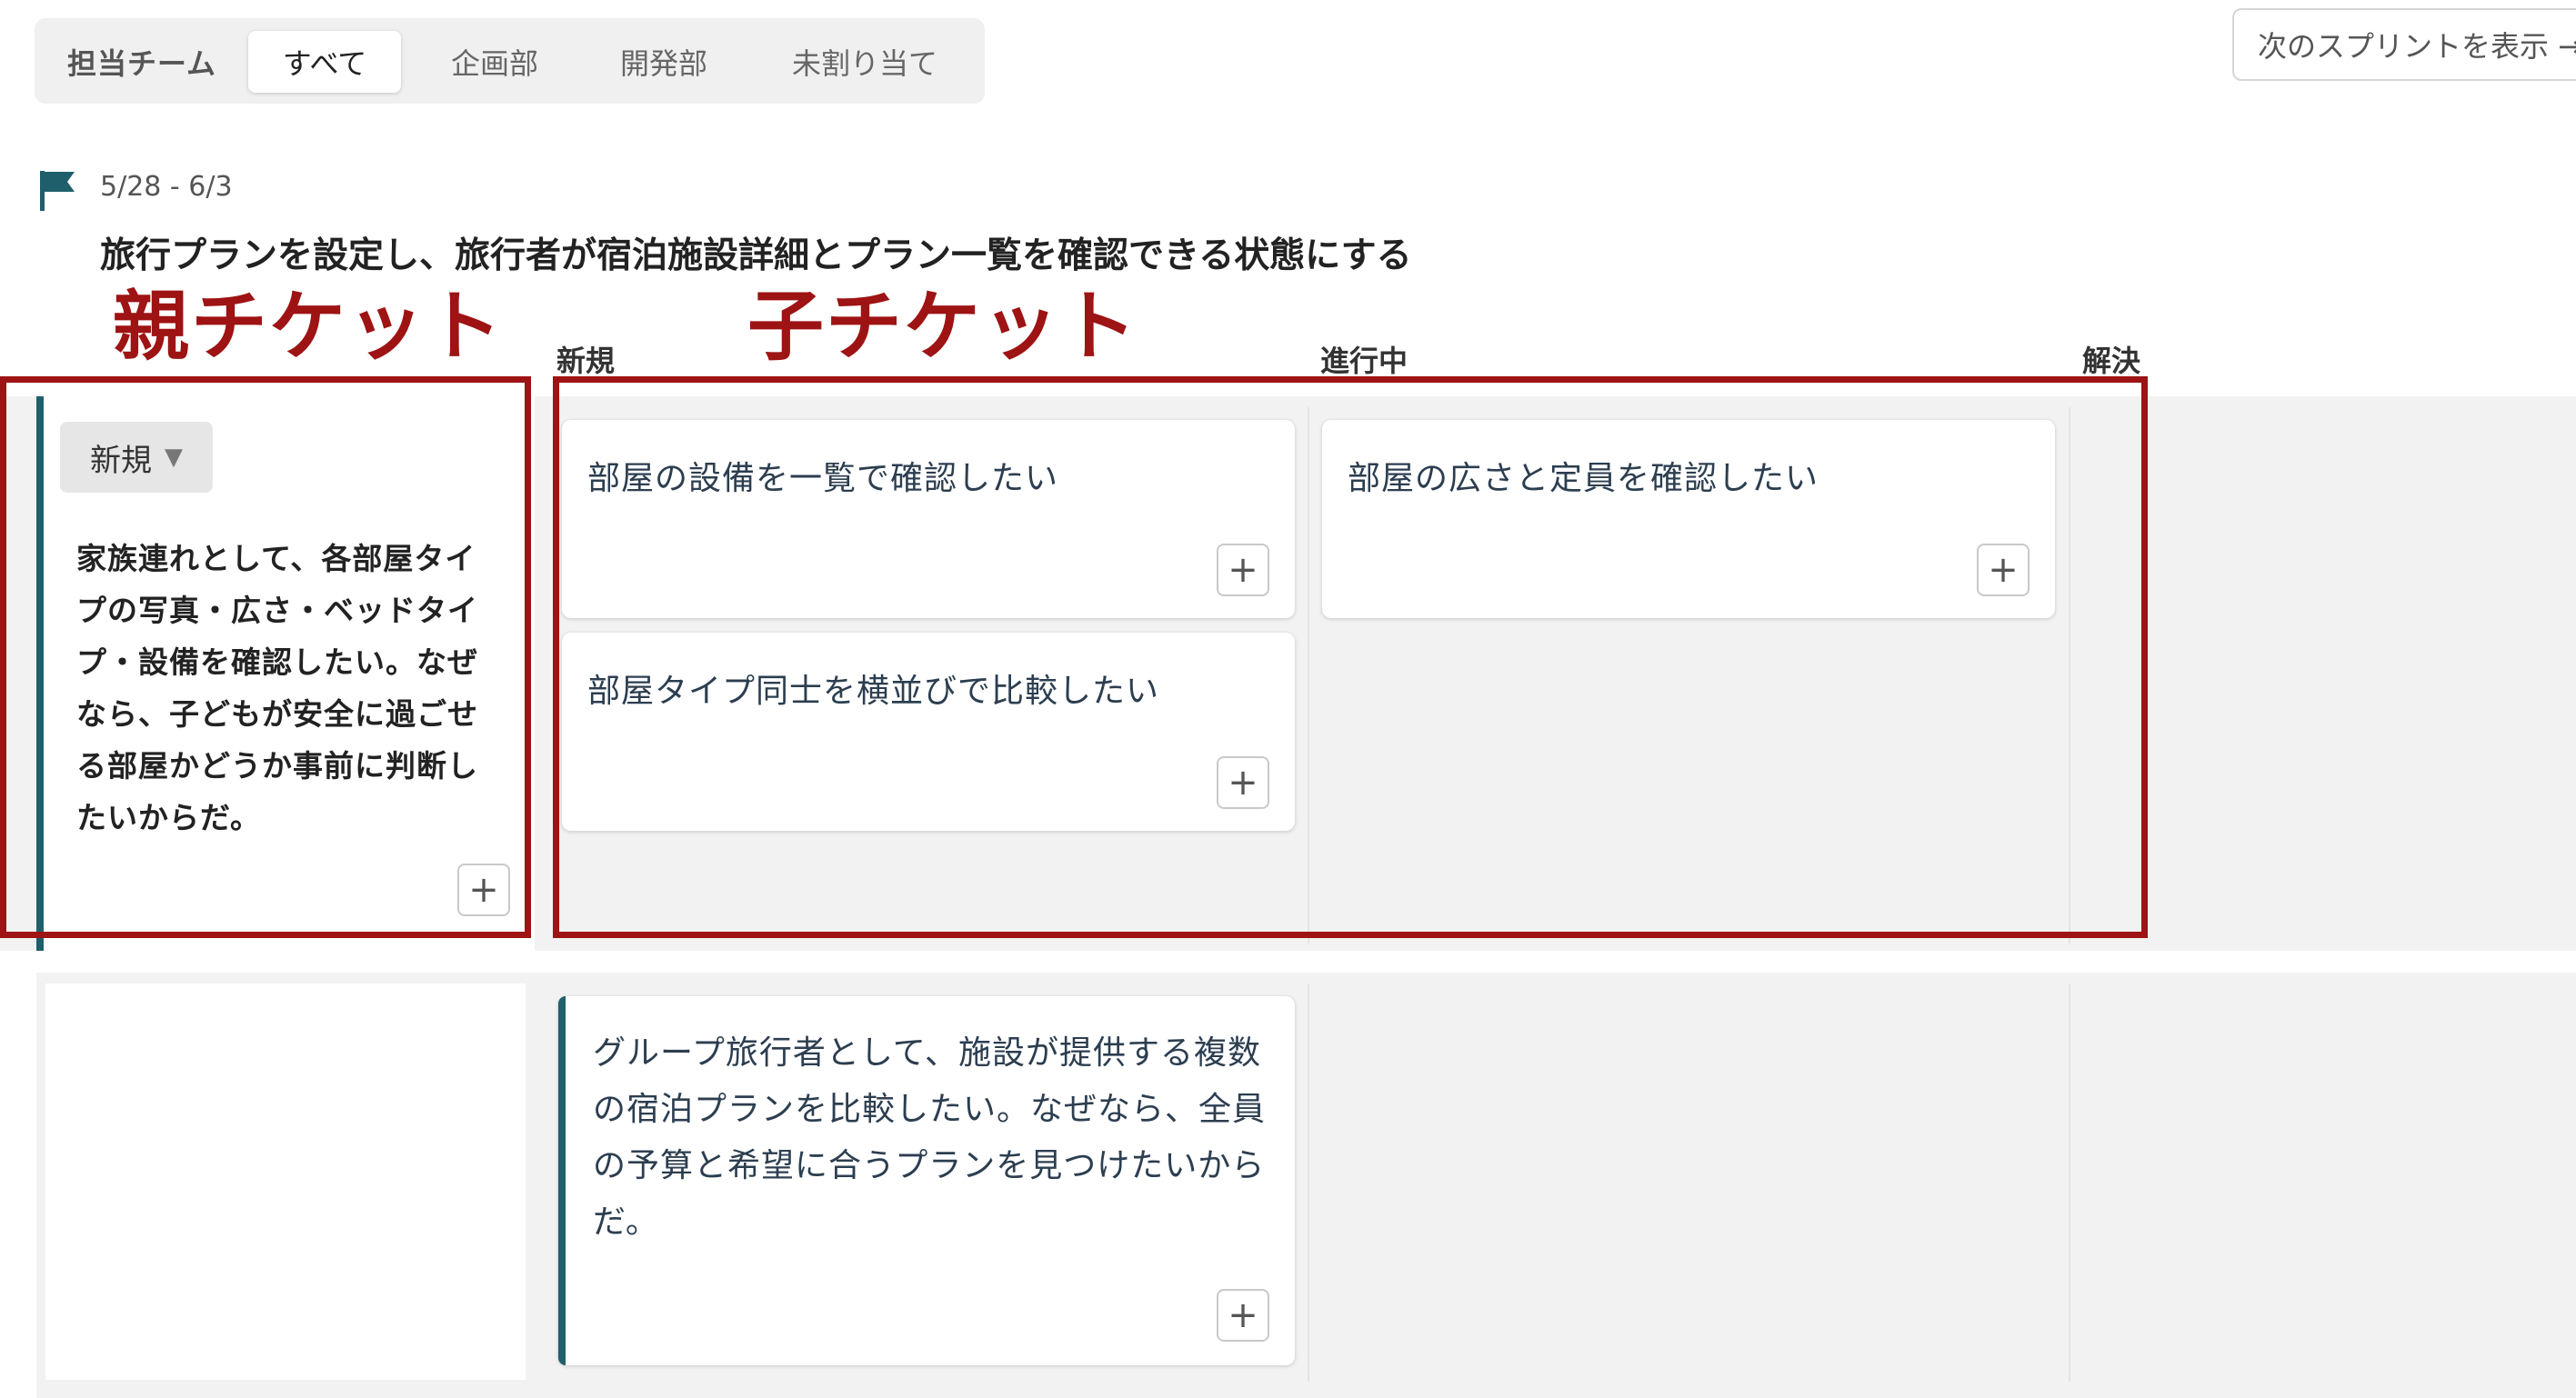 The width and height of the screenshot is (2576, 1398). Describe the element at coordinates (324, 62) in the screenshot. I see `tab-all: すべて` at that location.